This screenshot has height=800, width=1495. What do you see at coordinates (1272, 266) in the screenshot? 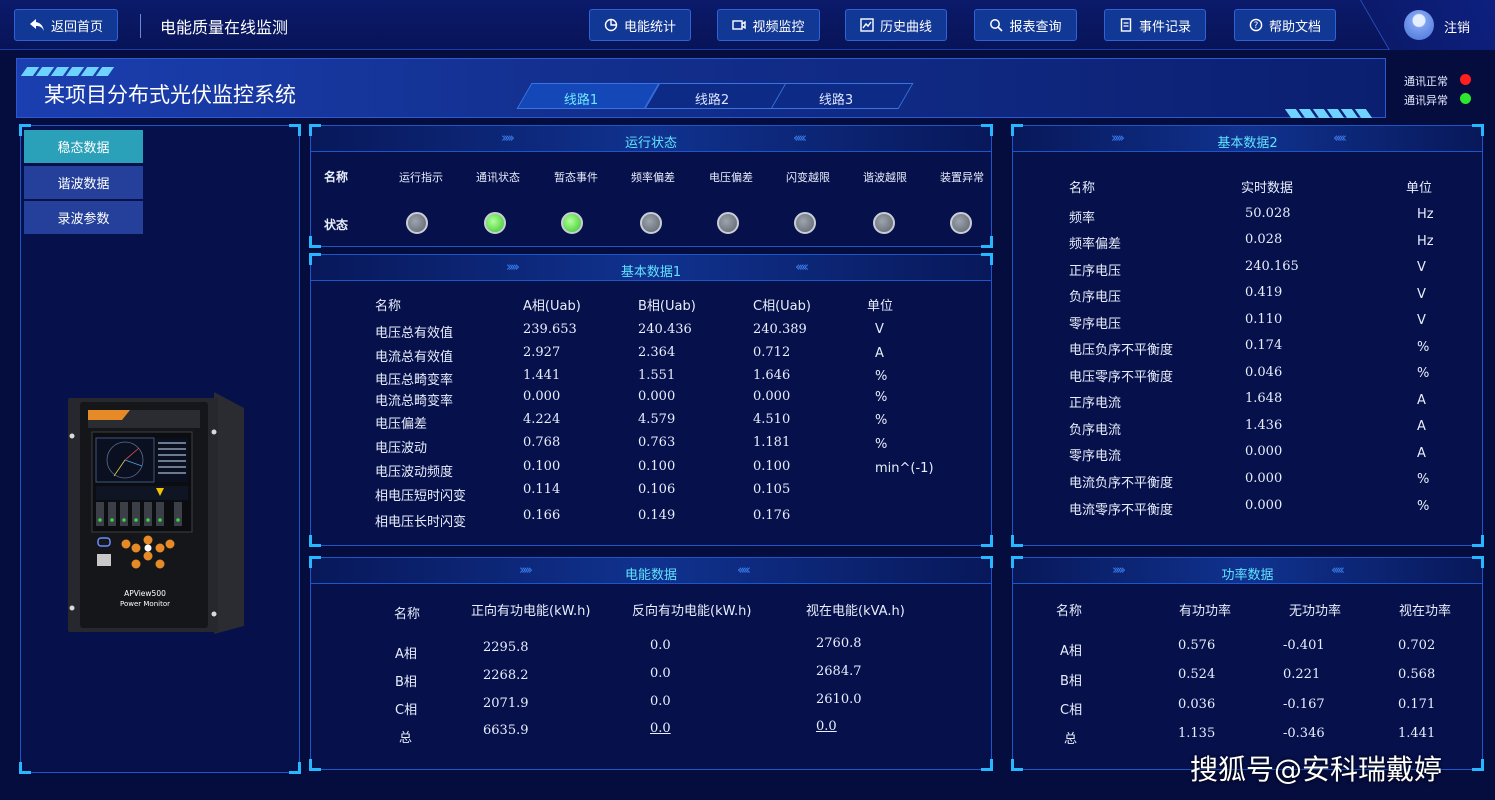
I see `value-cell: 240.165` at bounding box center [1272, 266].